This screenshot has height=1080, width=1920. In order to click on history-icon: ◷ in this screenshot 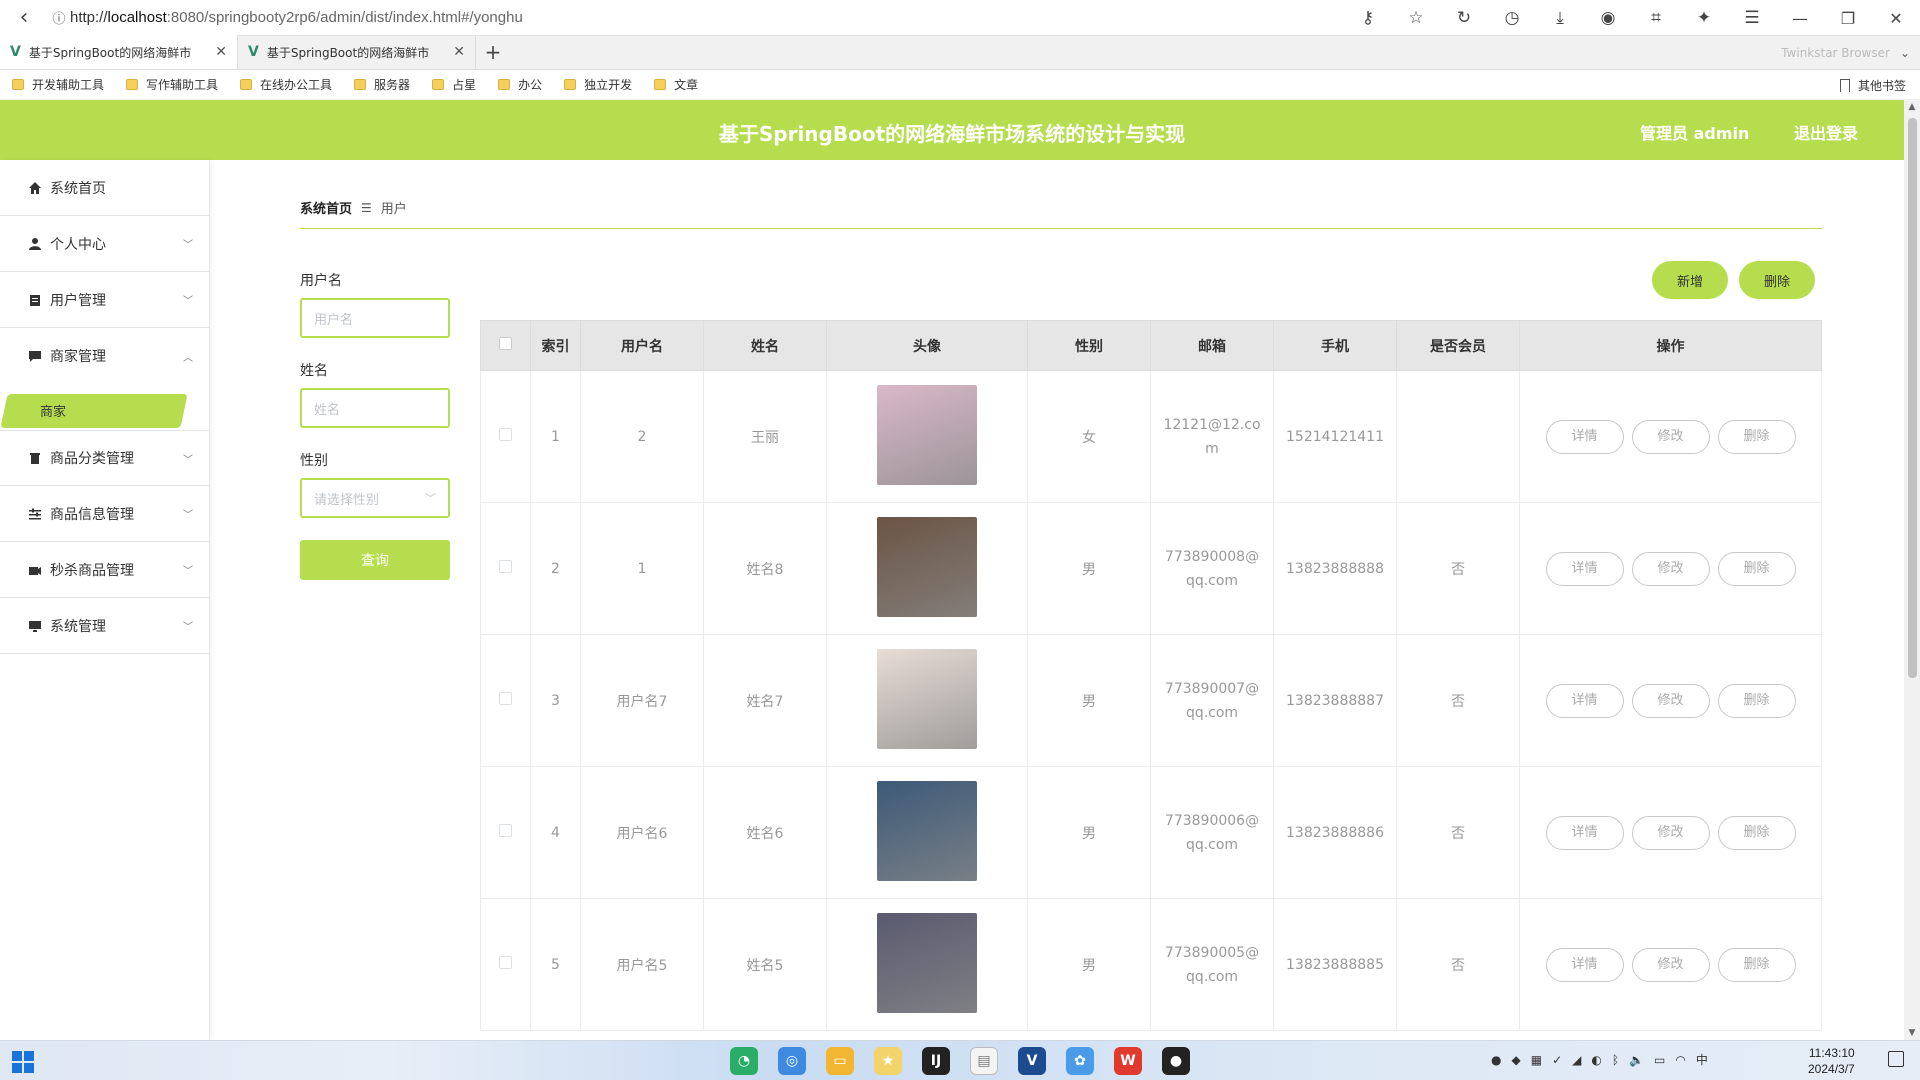, I will do `click(1512, 18)`.